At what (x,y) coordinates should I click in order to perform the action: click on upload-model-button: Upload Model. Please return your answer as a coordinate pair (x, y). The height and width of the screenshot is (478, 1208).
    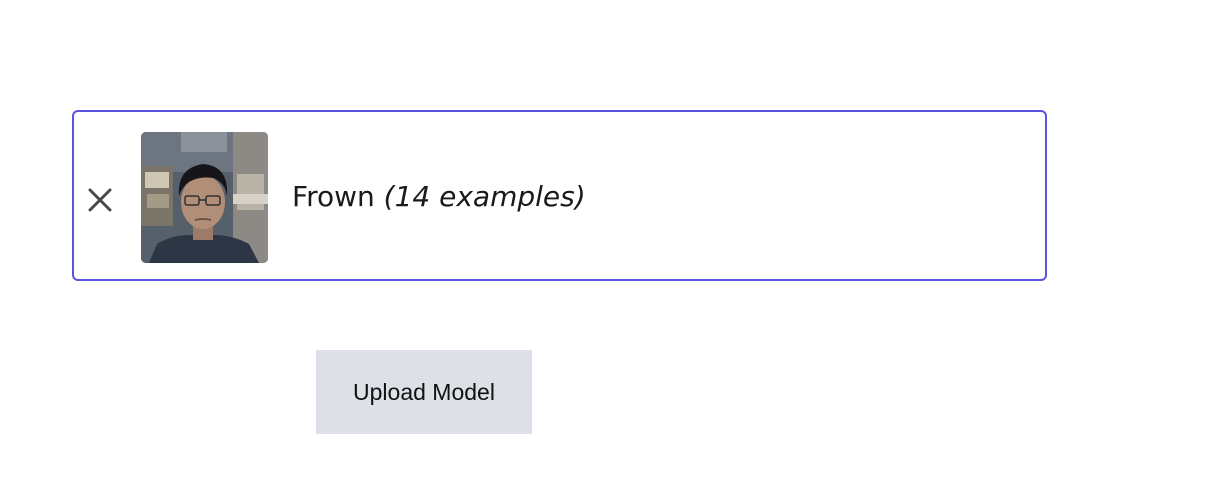
    Looking at the image, I should click on (424, 392).